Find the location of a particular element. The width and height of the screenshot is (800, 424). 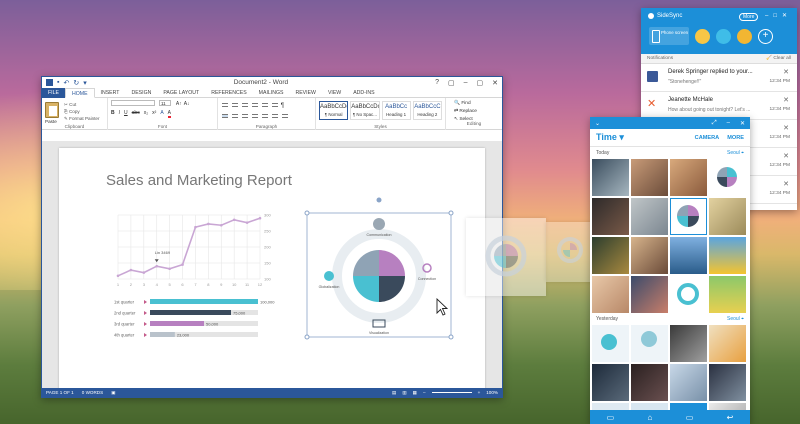

increase-indent-icon is located at coordinates (264, 105).